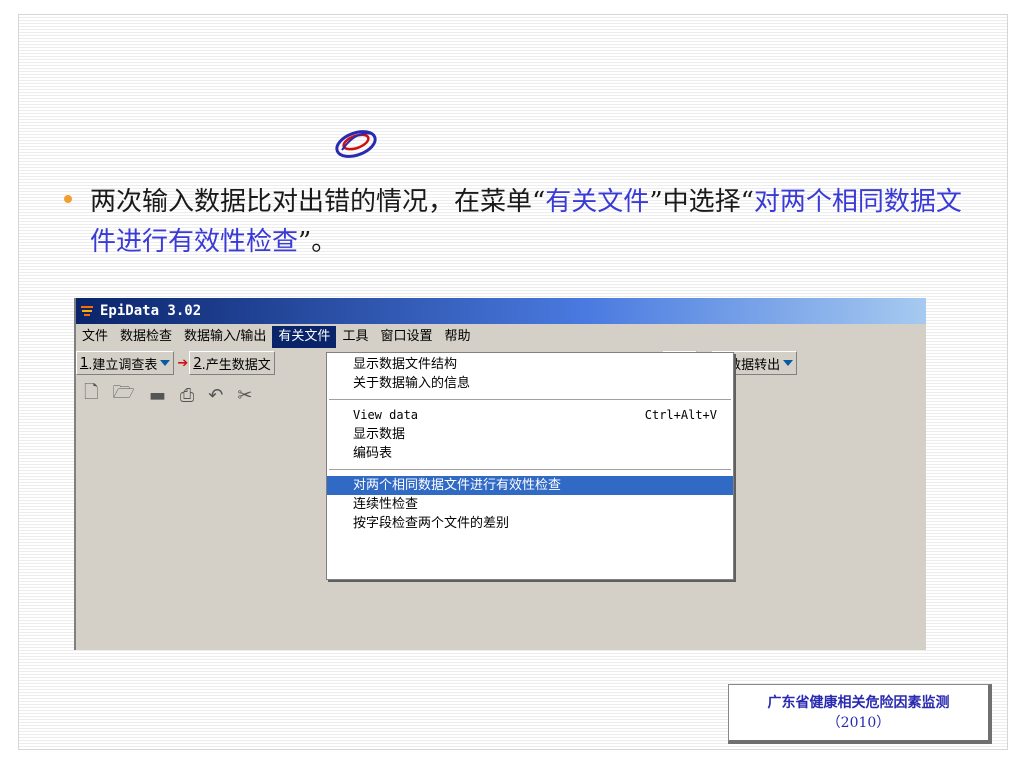 This screenshot has height=768, width=1024. Describe the element at coordinates (225, 337) in the screenshot. I see `menu-data-io: 数据输入/输出` at that location.